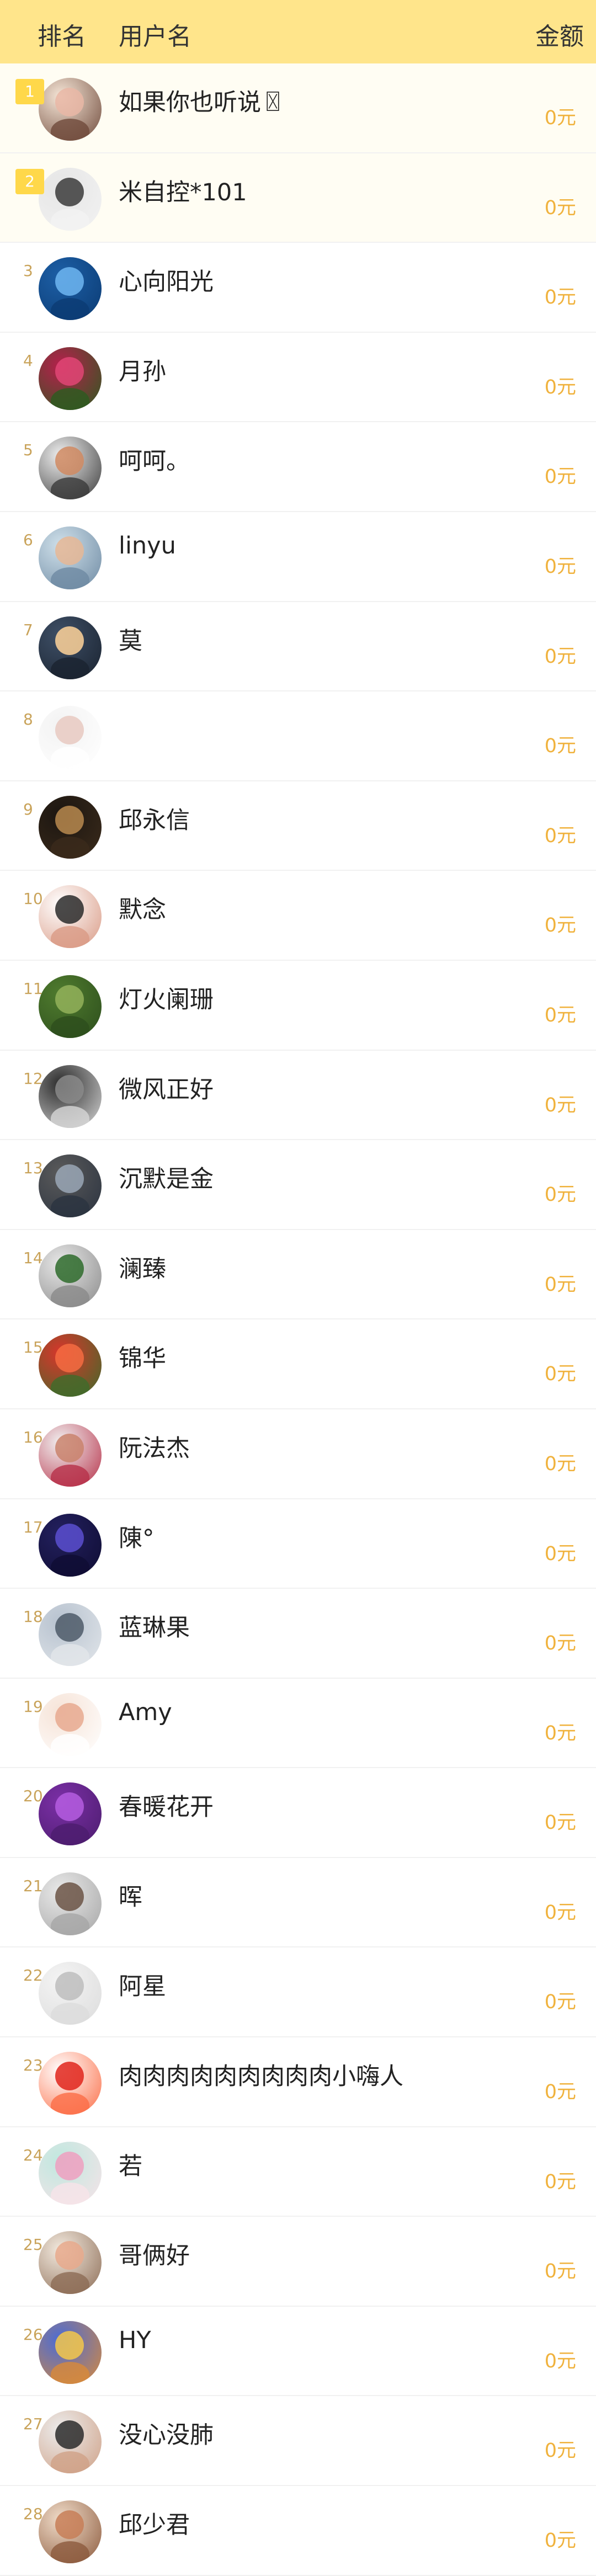  What do you see at coordinates (298, 288) in the screenshot?
I see `ranking-row: 3 心向阳光 0元` at bounding box center [298, 288].